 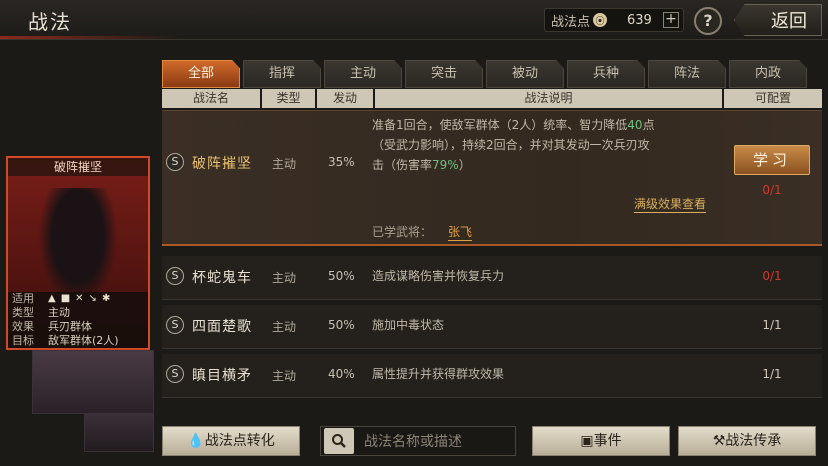 What do you see at coordinates (59, 312) in the screenshot?
I see `card-type-value: 主动` at bounding box center [59, 312].